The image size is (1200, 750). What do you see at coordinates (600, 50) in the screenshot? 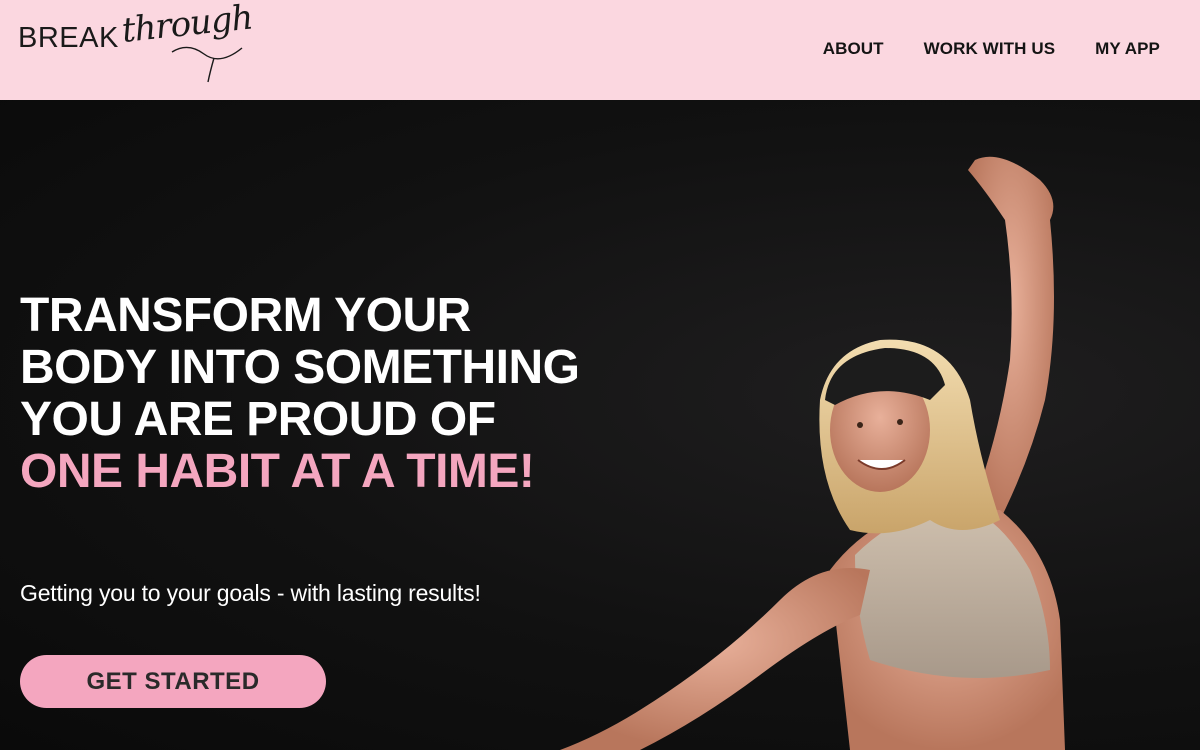
I see `site-header: BREAK through ABOUT WORK WITH US MY APP` at bounding box center [600, 50].